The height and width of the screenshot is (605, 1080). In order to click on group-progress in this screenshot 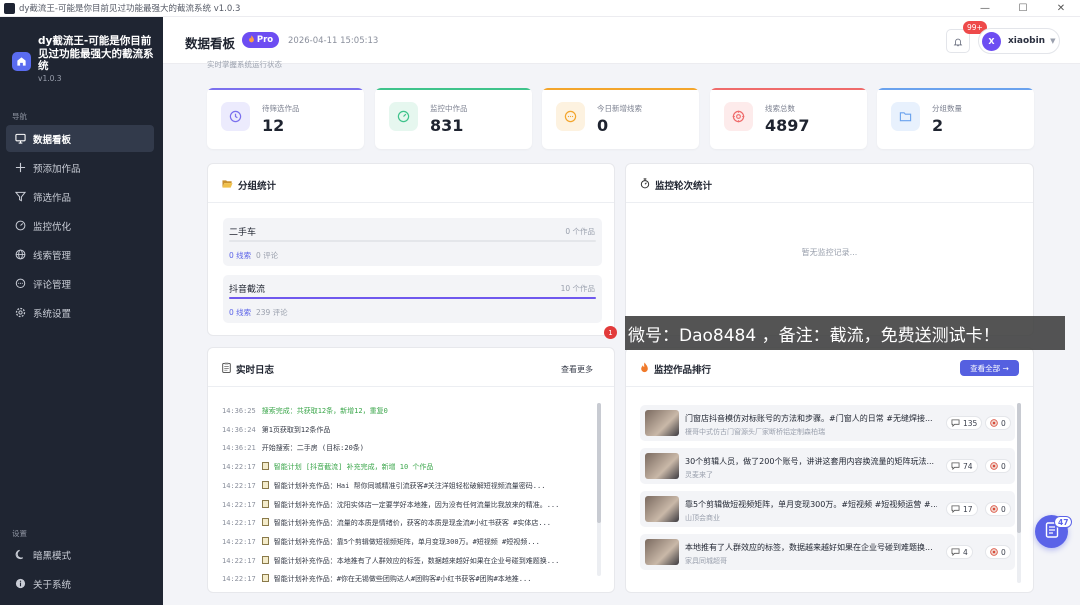, I will do `click(412, 241)`.